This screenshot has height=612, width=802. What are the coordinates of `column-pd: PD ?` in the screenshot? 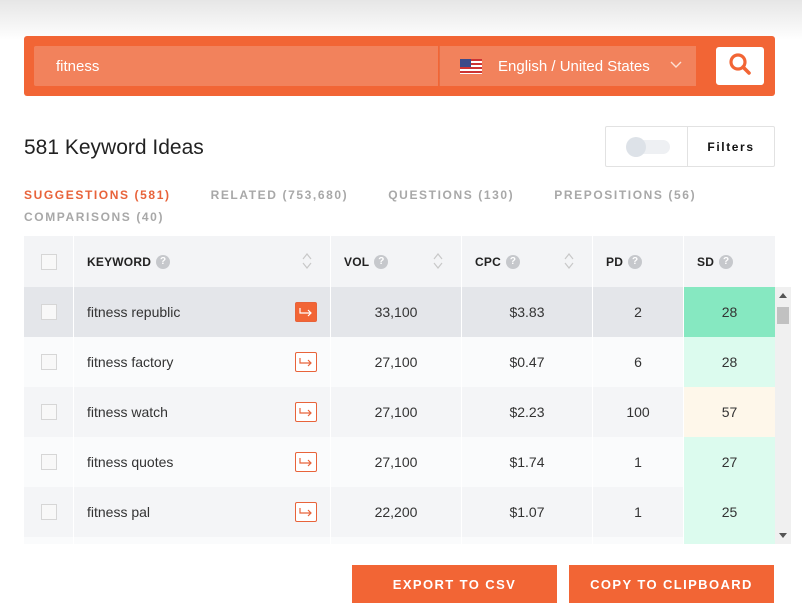 It's located at (638, 261).